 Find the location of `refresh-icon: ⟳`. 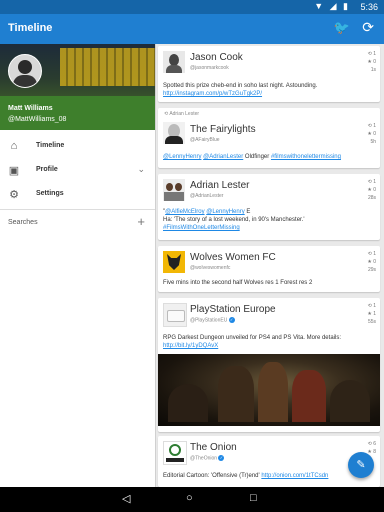

refresh-icon: ⟳ is located at coordinates (368, 27).